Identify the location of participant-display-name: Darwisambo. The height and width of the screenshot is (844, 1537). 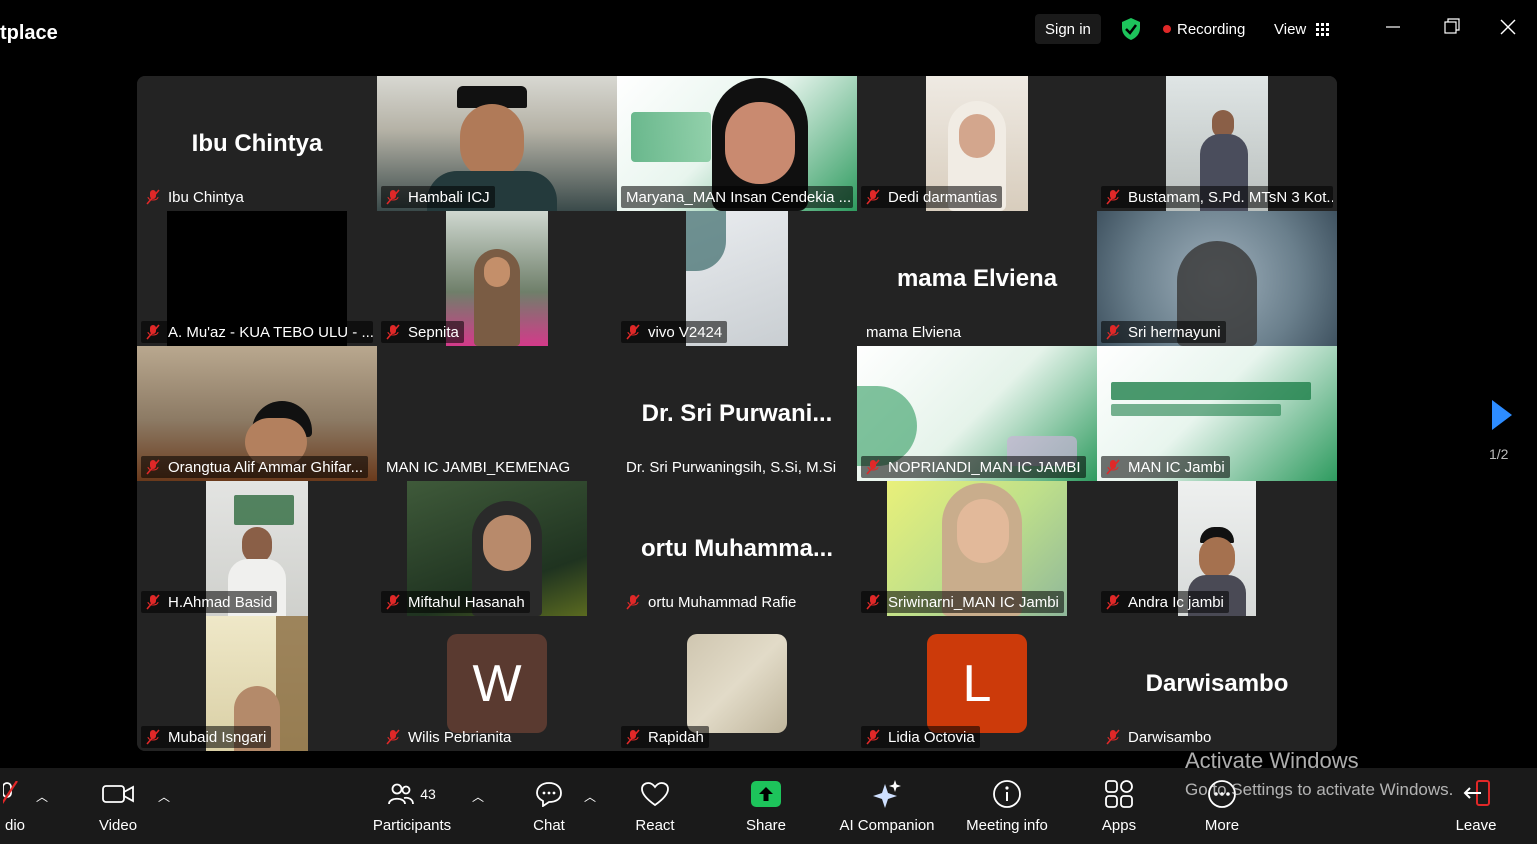
(1217, 683).